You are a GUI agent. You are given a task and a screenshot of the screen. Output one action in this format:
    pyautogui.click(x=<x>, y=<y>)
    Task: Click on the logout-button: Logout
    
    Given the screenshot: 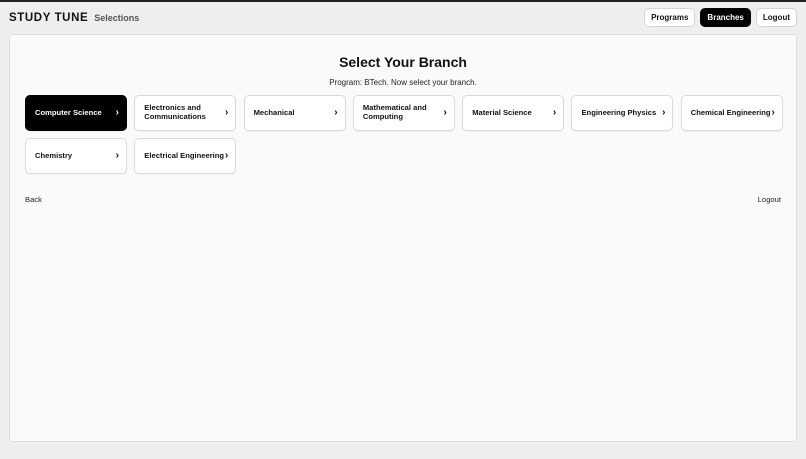 What is the action you would take?
    pyautogui.click(x=776, y=17)
    